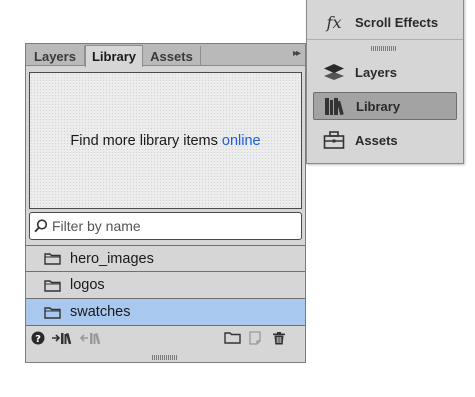 The image size is (475, 397). I want to click on preview-text: Find more library items, so click(144, 140).